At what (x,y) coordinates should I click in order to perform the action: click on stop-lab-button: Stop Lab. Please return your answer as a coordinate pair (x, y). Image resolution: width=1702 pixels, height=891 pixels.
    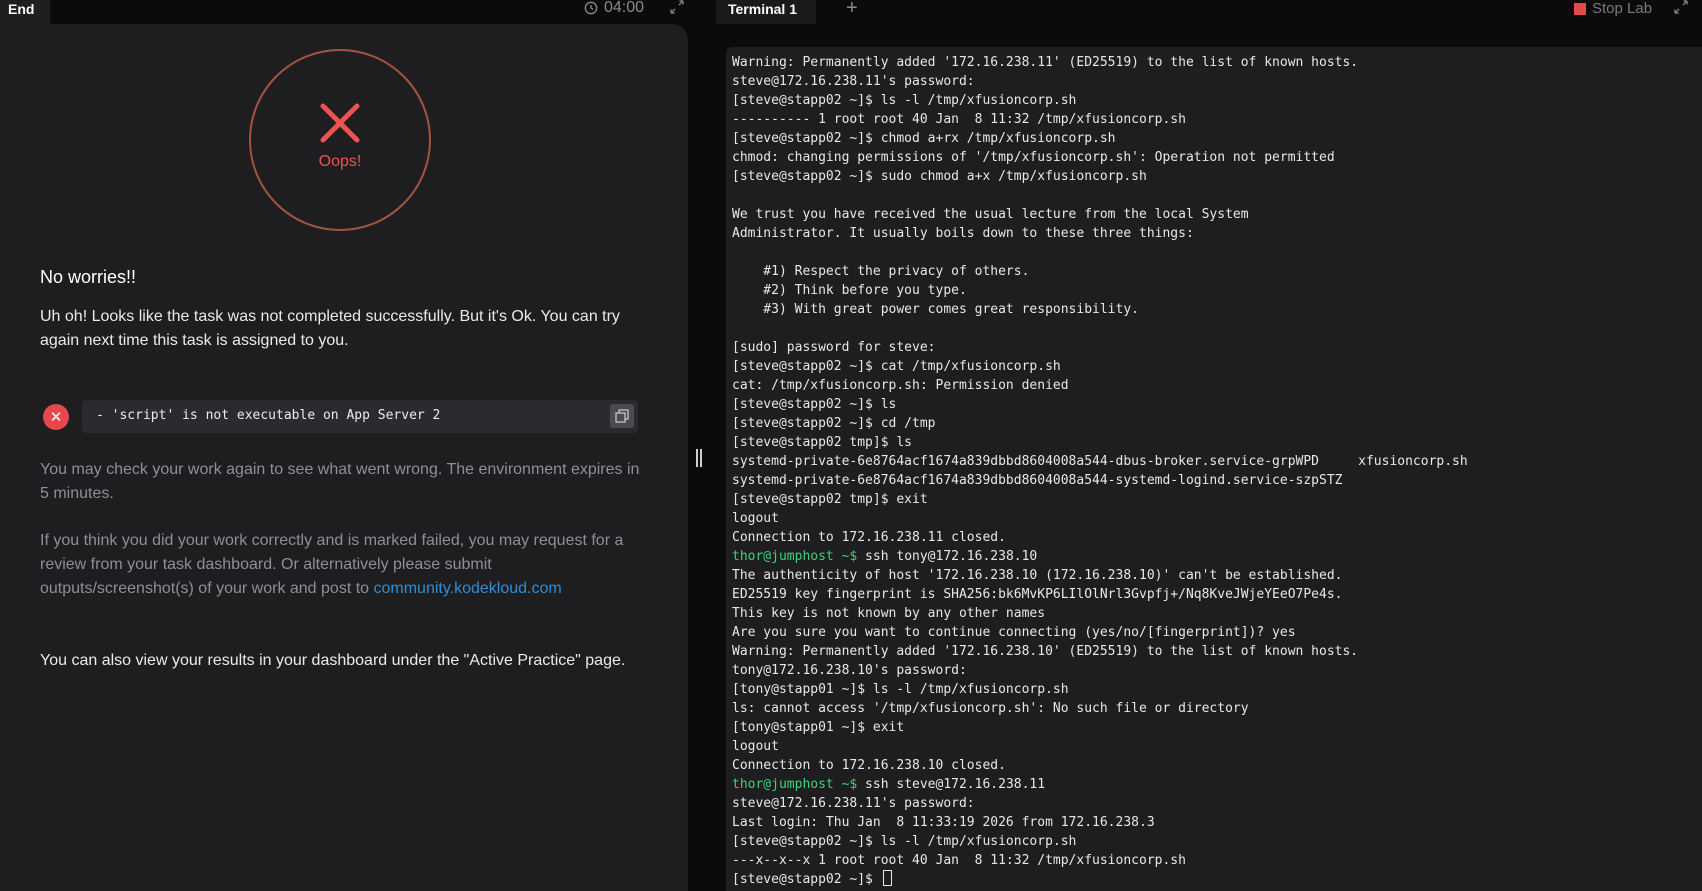
    Looking at the image, I should click on (1613, 8).